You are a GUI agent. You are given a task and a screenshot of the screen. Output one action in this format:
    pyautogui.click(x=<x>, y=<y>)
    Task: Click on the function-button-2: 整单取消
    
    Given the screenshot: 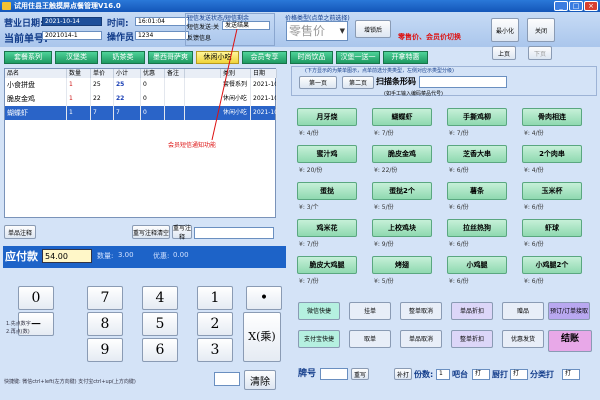 What is the action you would take?
    pyautogui.click(x=421, y=311)
    